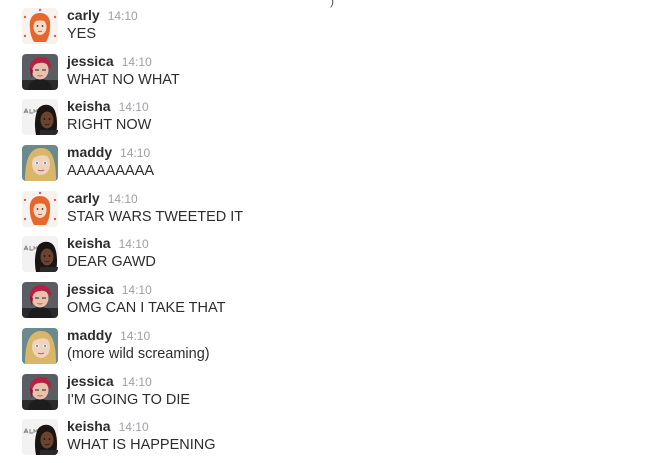 Image resolution: width=650 pixels, height=463 pixels. What do you see at coordinates (111, 171) in the screenshot?
I see `message-text: AAAAAAAAA` at bounding box center [111, 171].